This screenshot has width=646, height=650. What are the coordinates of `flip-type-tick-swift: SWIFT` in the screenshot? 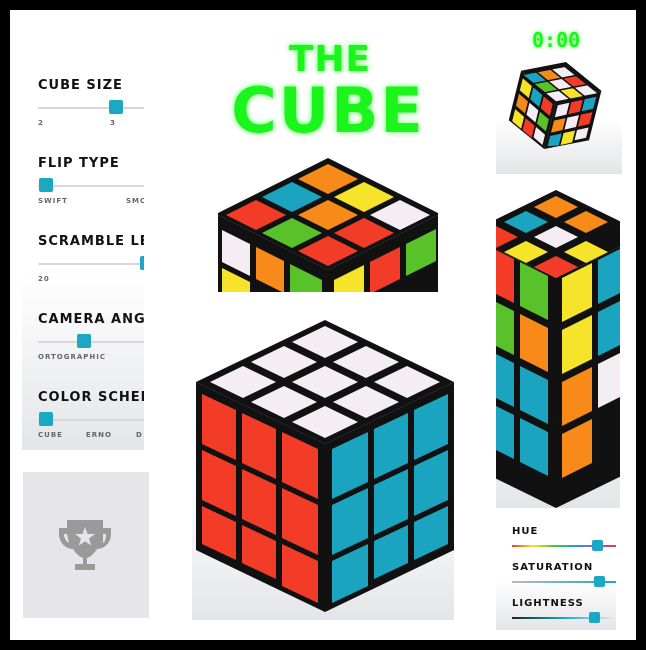 It's located at (53, 201).